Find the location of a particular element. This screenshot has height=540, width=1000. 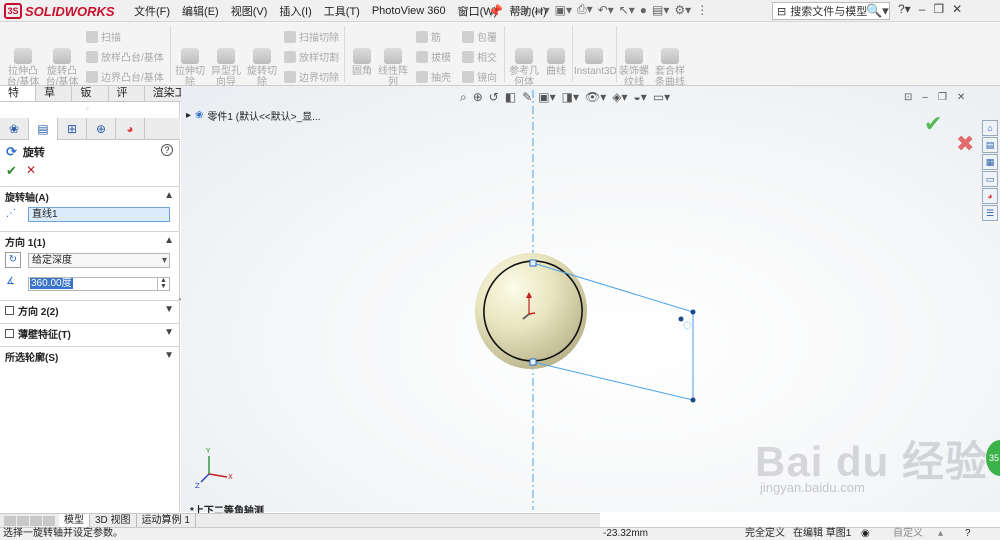

shell-button: 抽壳 is located at coordinates (433, 76).